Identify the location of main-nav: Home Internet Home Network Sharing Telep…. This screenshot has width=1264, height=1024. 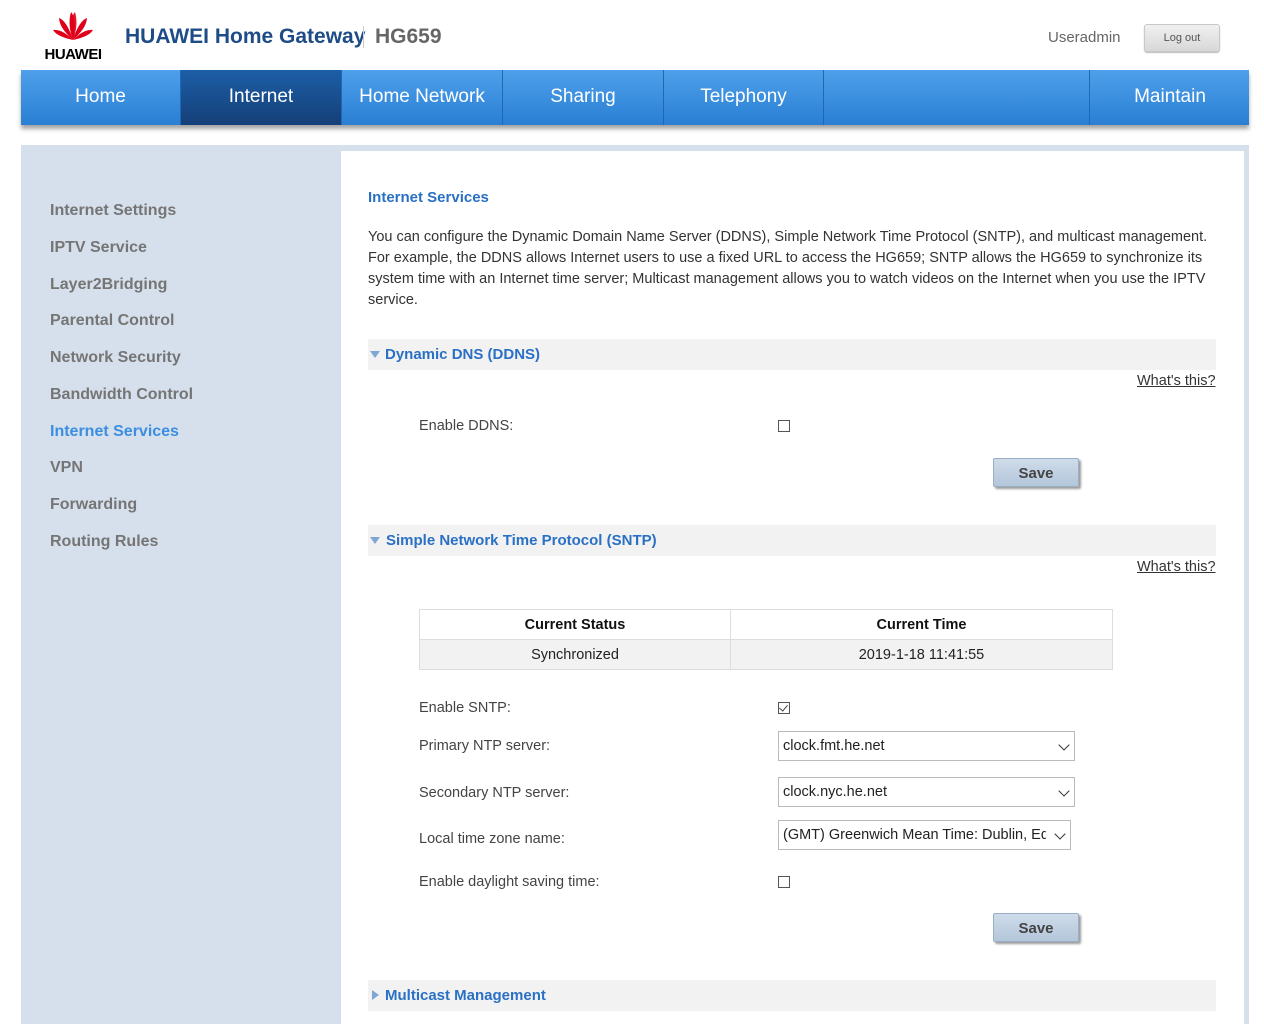
(635, 97).